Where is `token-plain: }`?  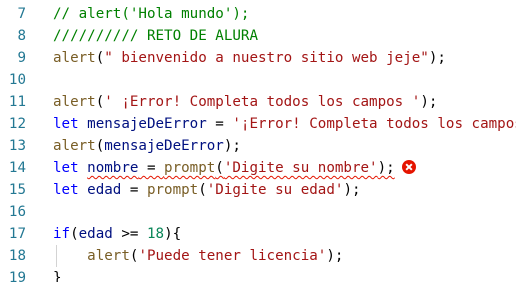
token-plain: } is located at coordinates (57, 276).